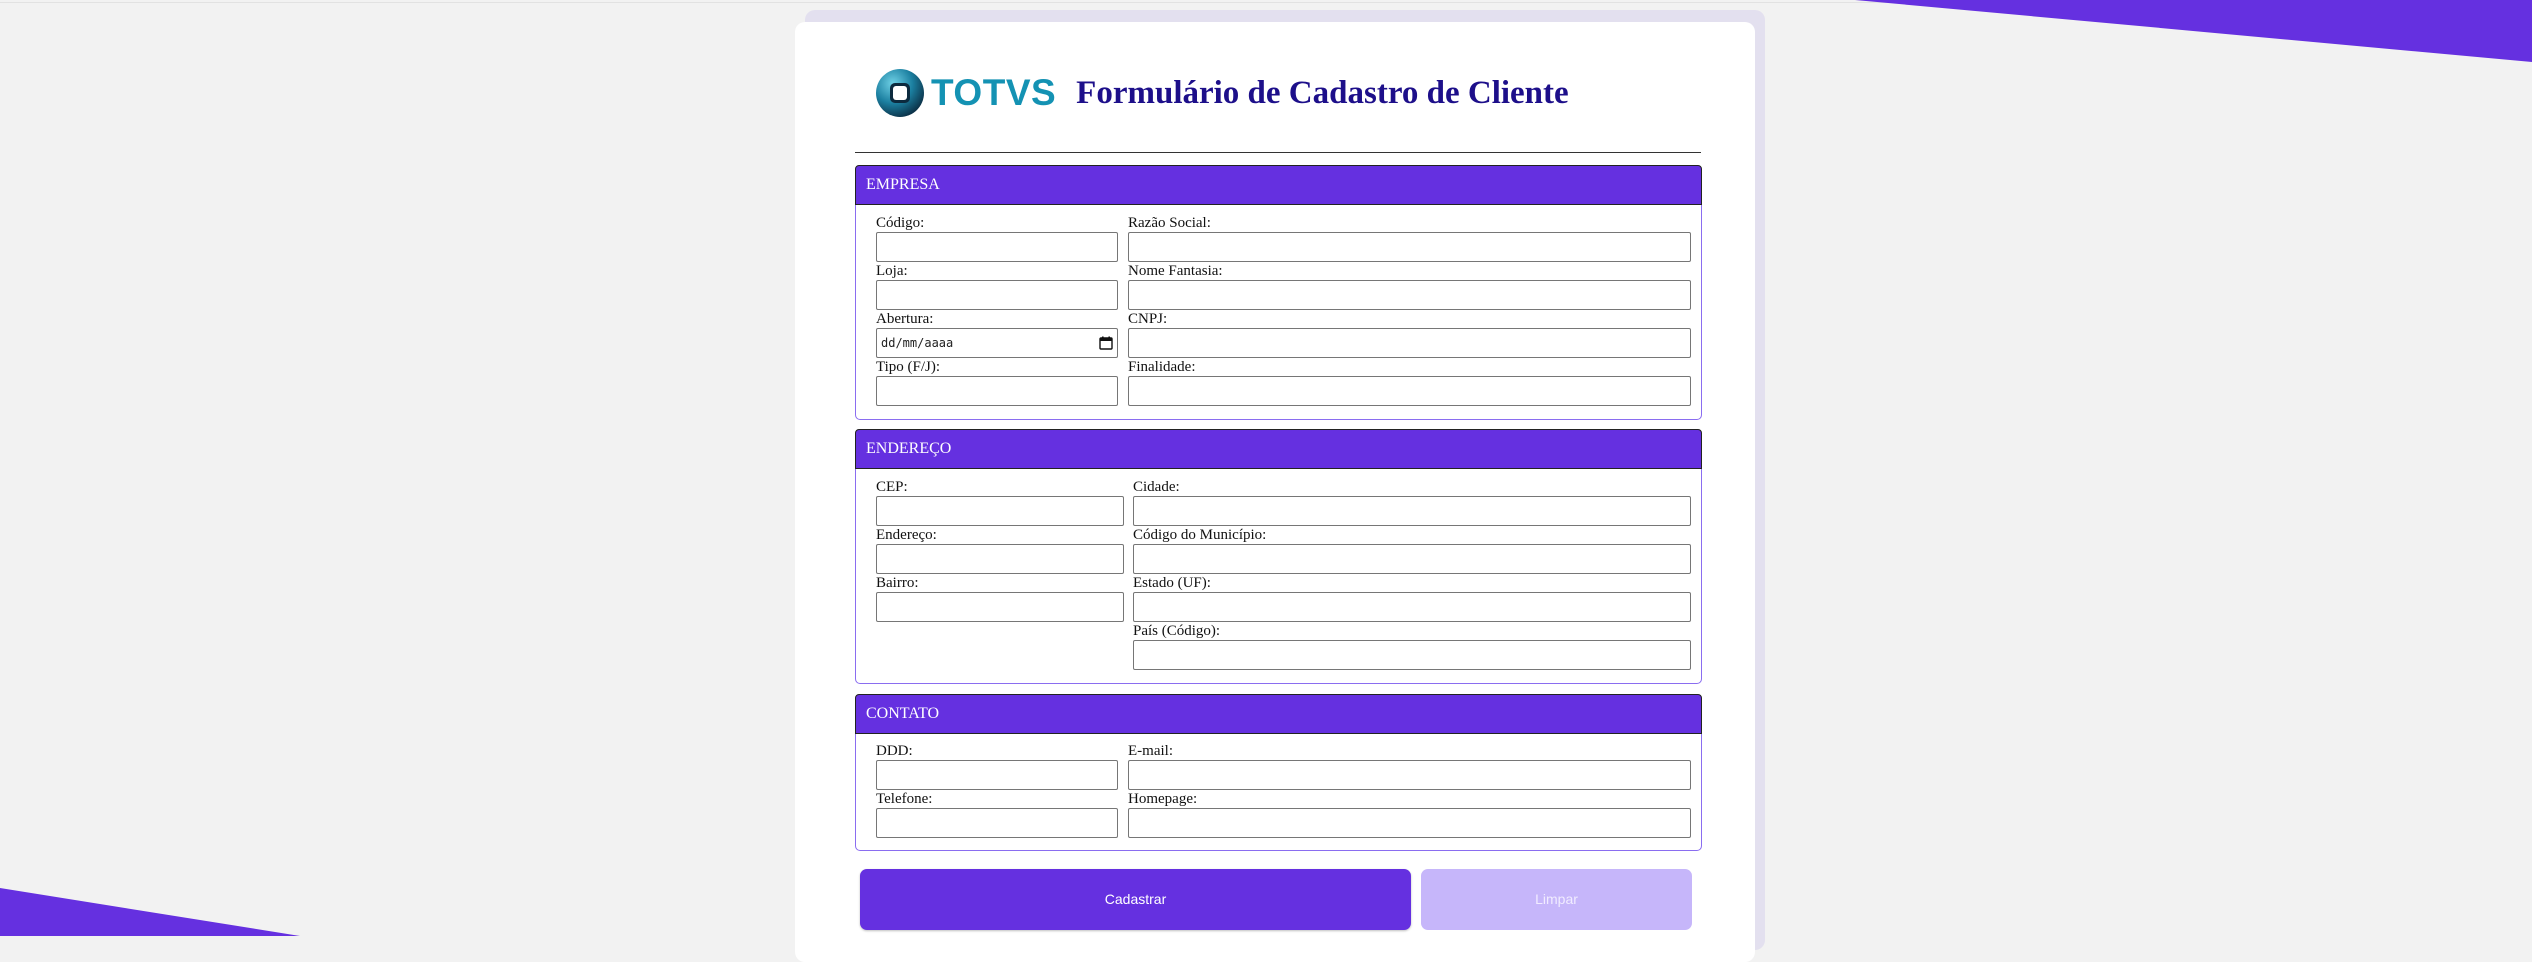 The width and height of the screenshot is (2532, 962). I want to click on label-ddd: DDD:, so click(894, 751).